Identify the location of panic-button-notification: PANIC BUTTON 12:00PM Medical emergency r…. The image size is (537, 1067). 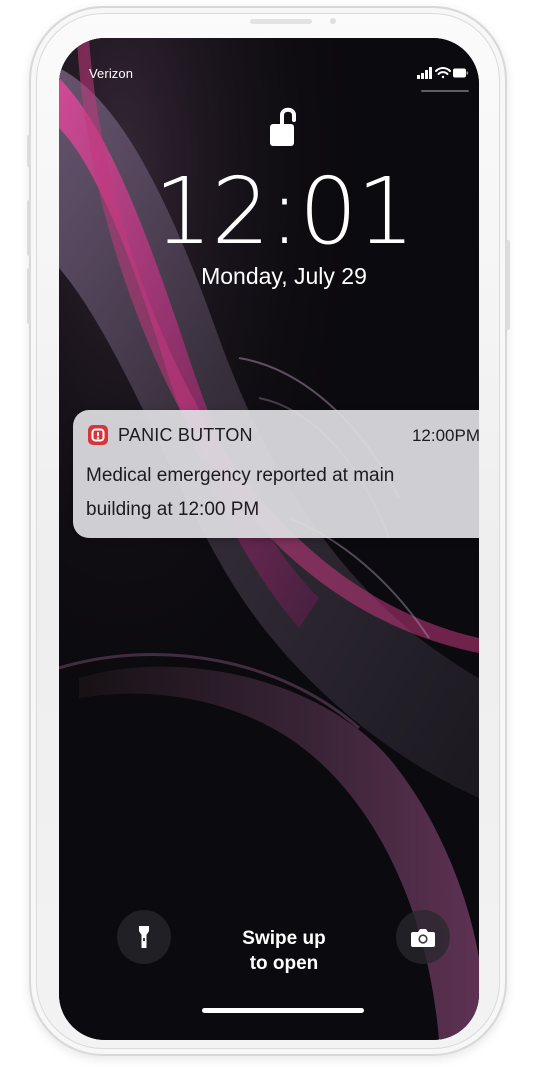
(276, 474).